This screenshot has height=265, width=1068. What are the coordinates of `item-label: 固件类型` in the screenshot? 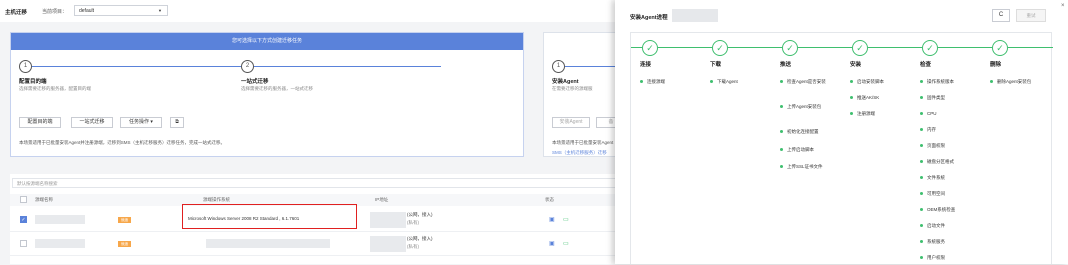 It's located at (936, 97).